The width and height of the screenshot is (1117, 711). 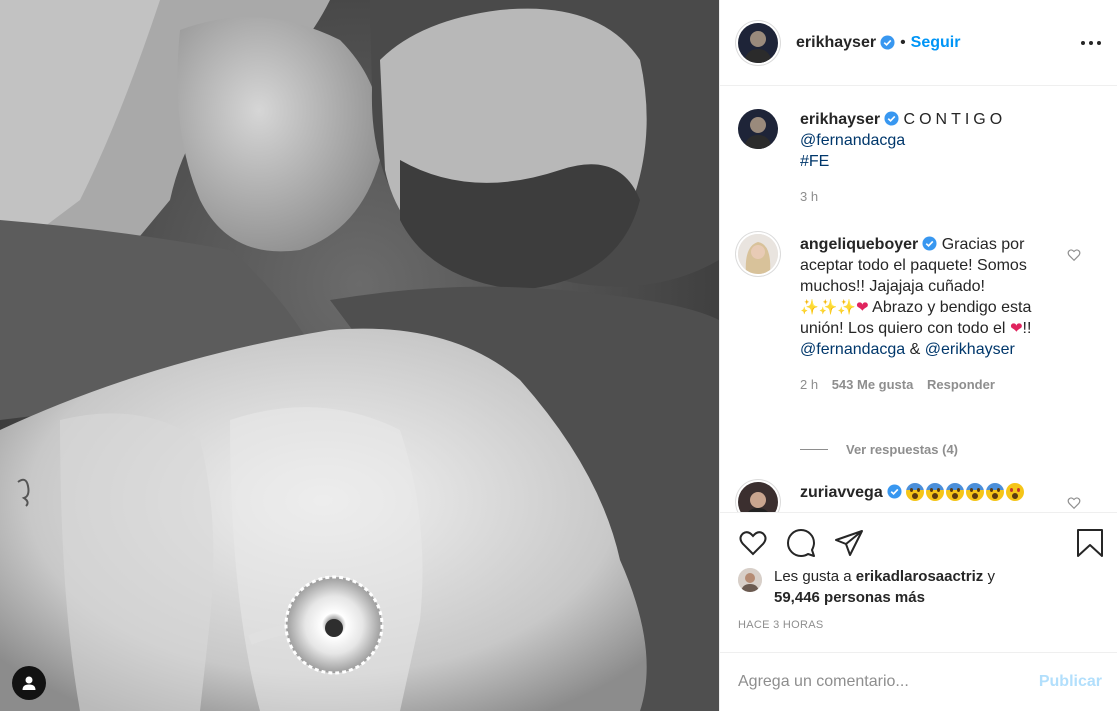 I want to click on publish-button: Publicar, so click(x=1070, y=682).